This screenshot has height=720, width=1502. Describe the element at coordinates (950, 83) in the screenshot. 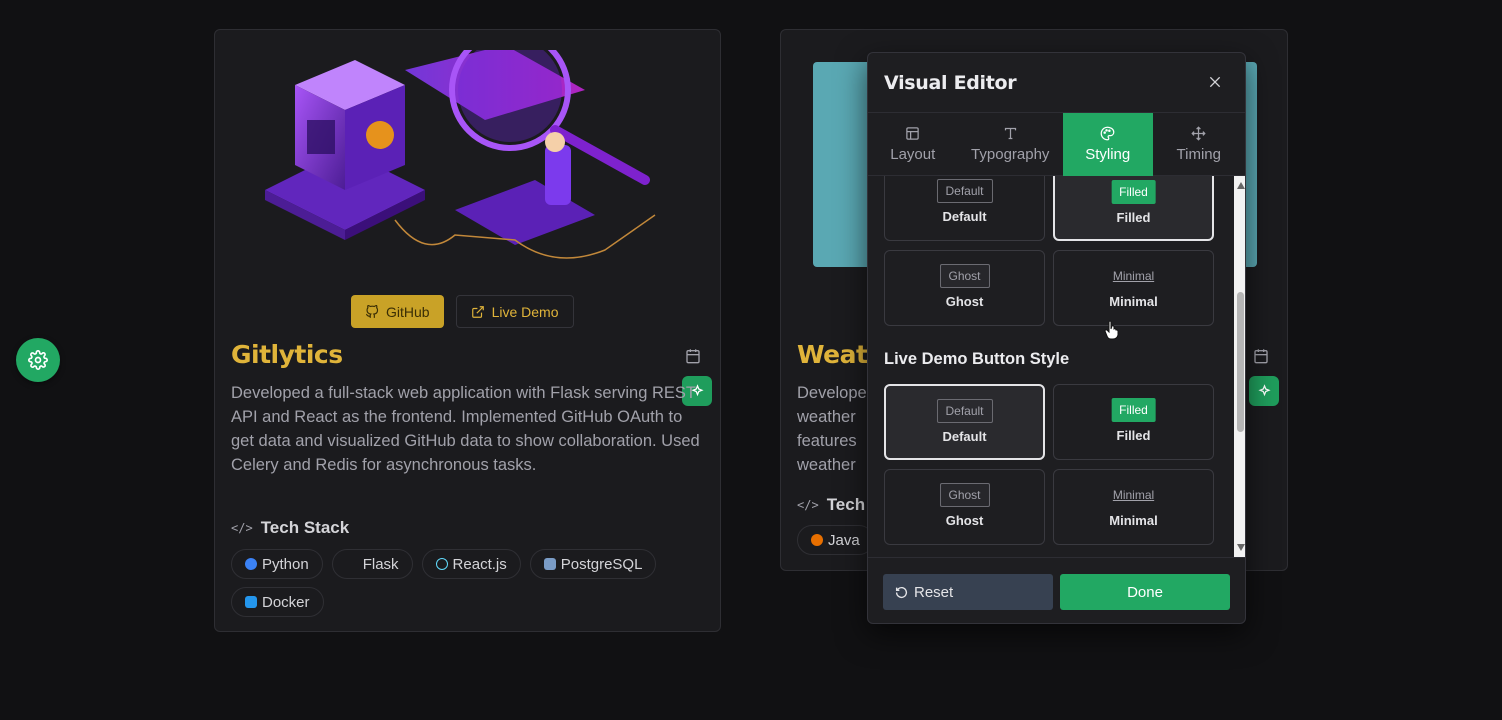

I see `editor-title: Visual Editor` at that location.